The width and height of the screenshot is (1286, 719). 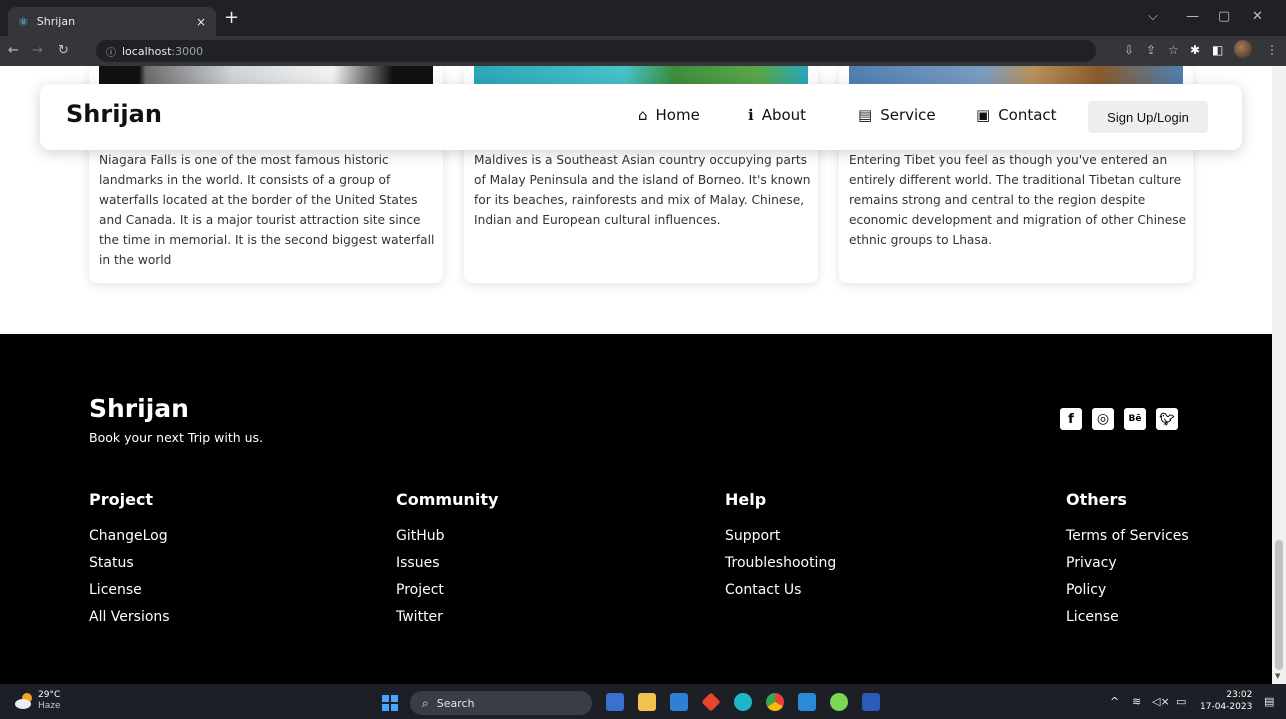 I want to click on footer-link: Project, so click(x=447, y=590).